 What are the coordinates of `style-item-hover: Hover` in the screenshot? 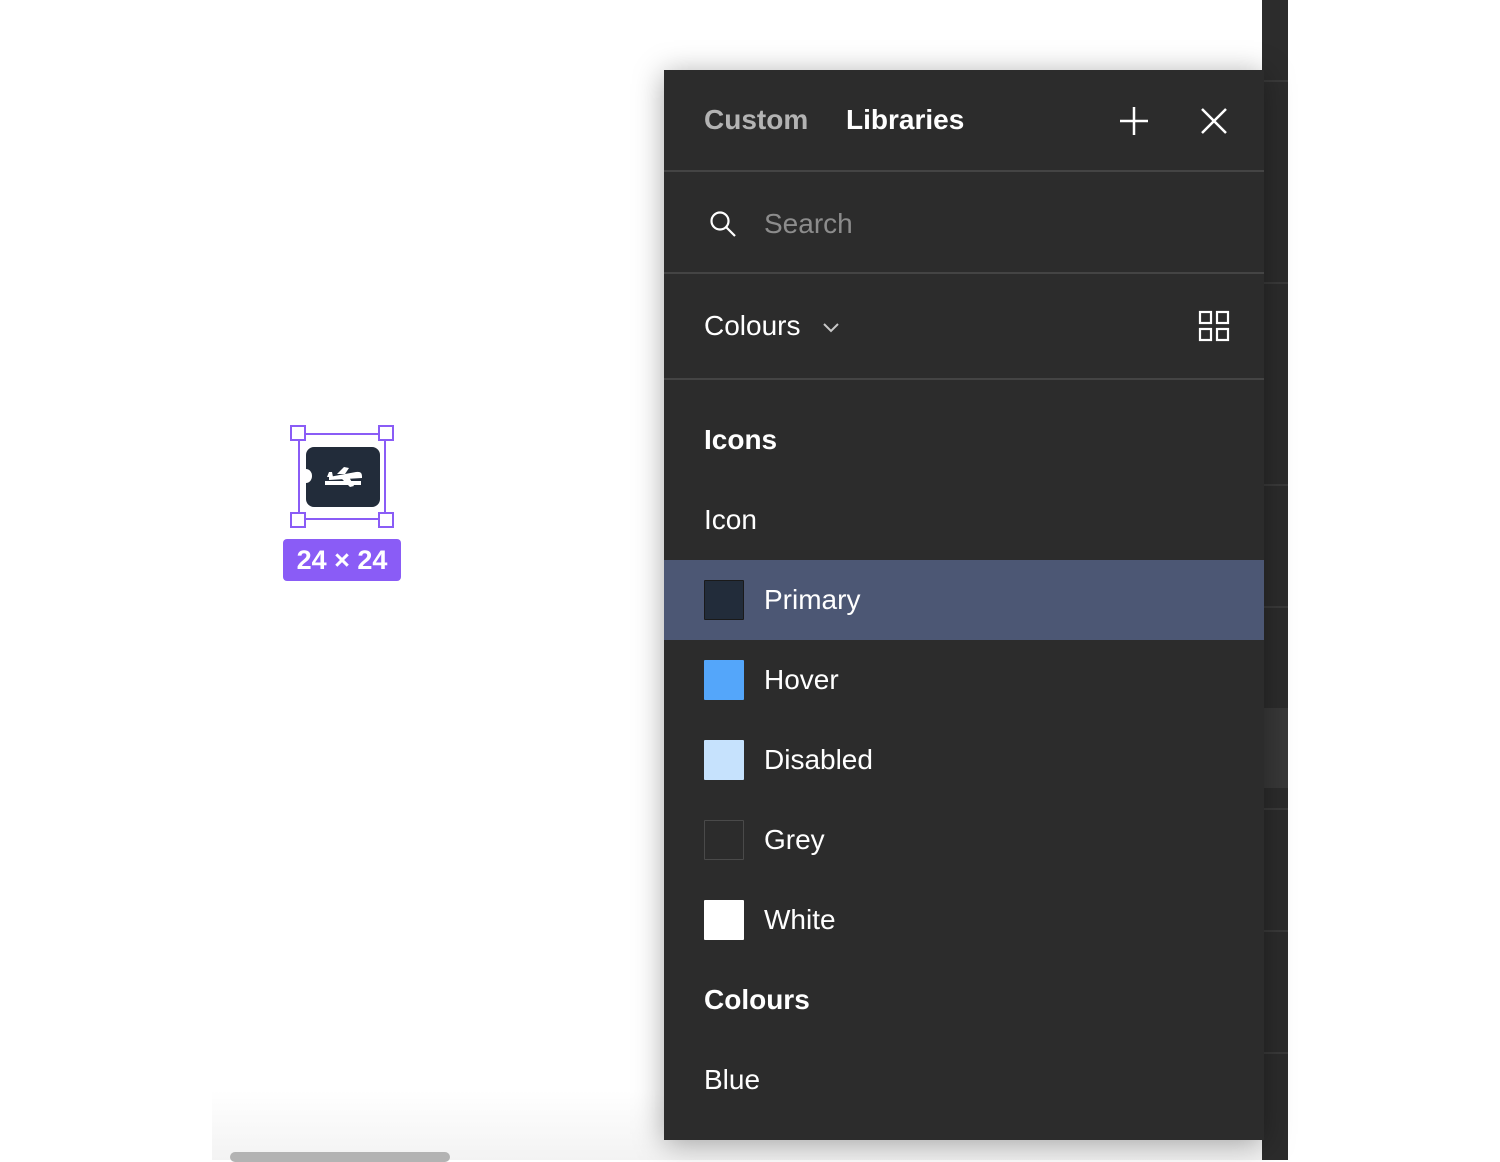 It's located at (964, 680).